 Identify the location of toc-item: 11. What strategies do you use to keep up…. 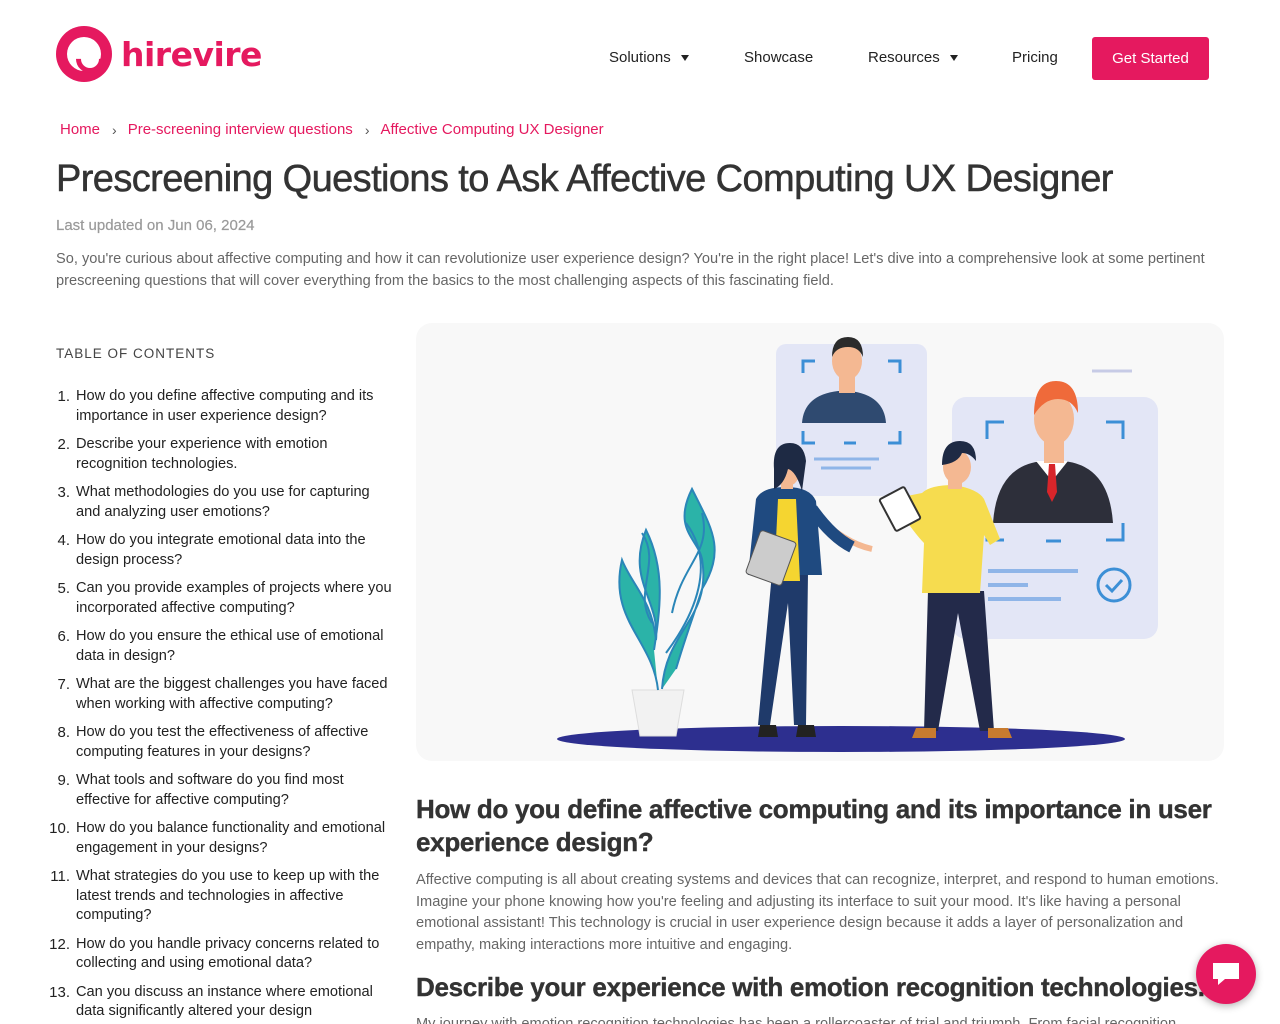
(223, 896).